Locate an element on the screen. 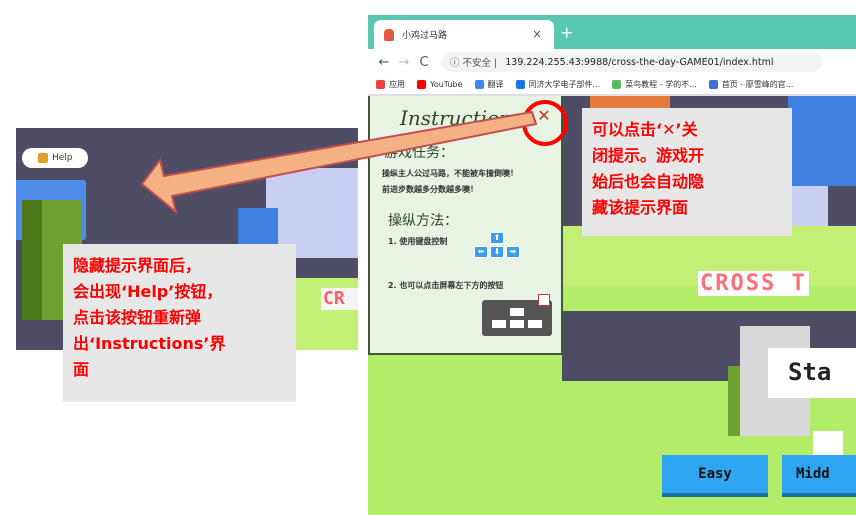  right-callout-line: 始后也会自动隐 is located at coordinates (648, 181).